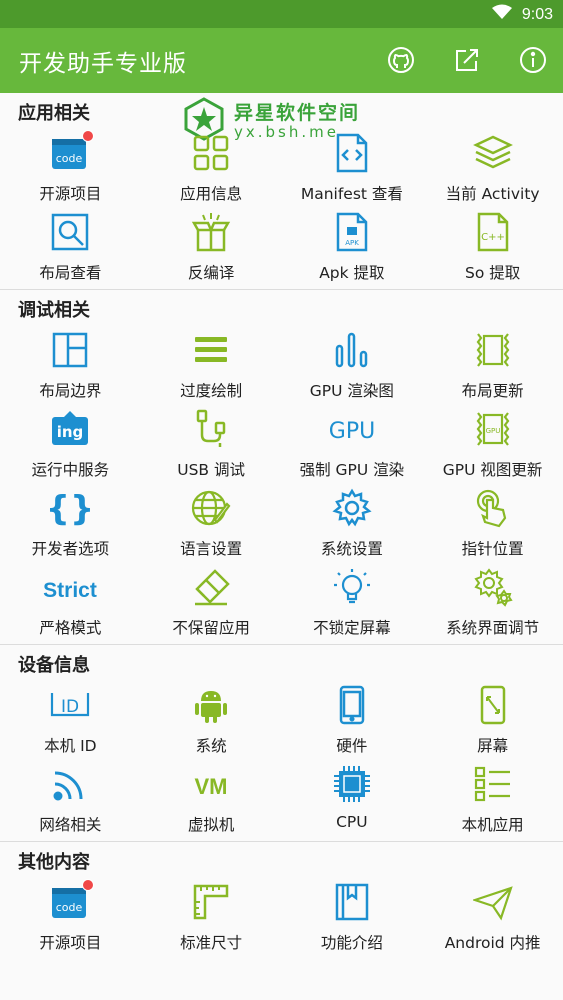 The width and height of the screenshot is (563, 1000). Describe the element at coordinates (103, 63) in the screenshot. I see `app-title: 开发助手专业版` at that location.